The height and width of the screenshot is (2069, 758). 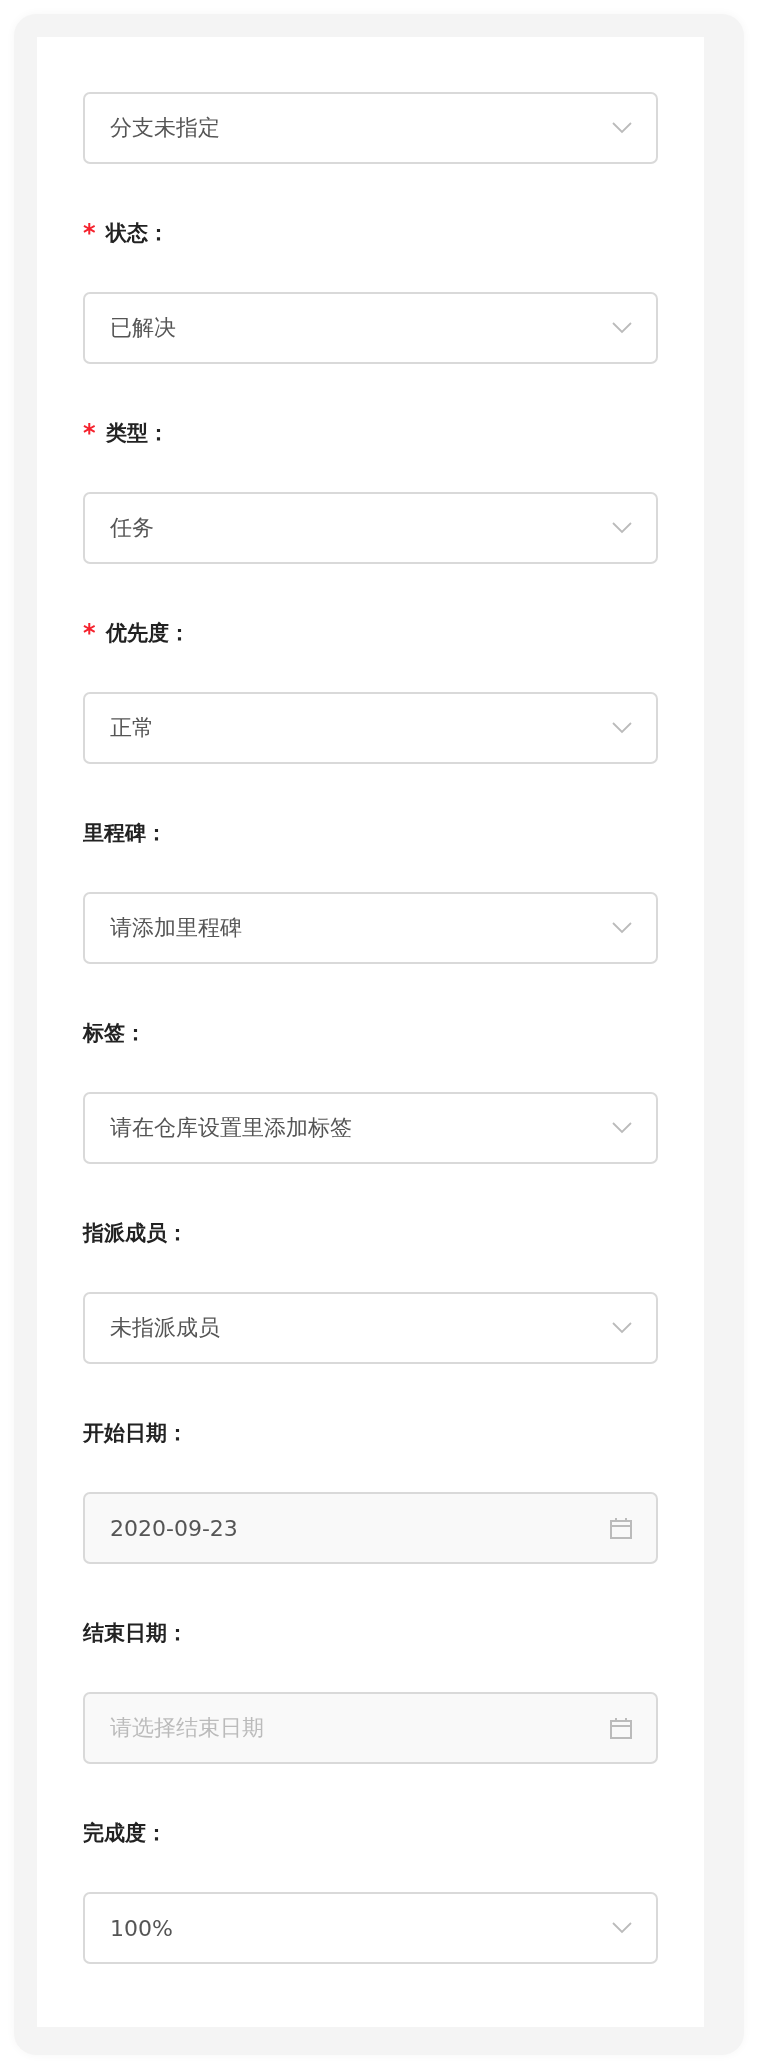 What do you see at coordinates (135, 1233) in the screenshot?
I see `field-label: 指派成员：` at bounding box center [135, 1233].